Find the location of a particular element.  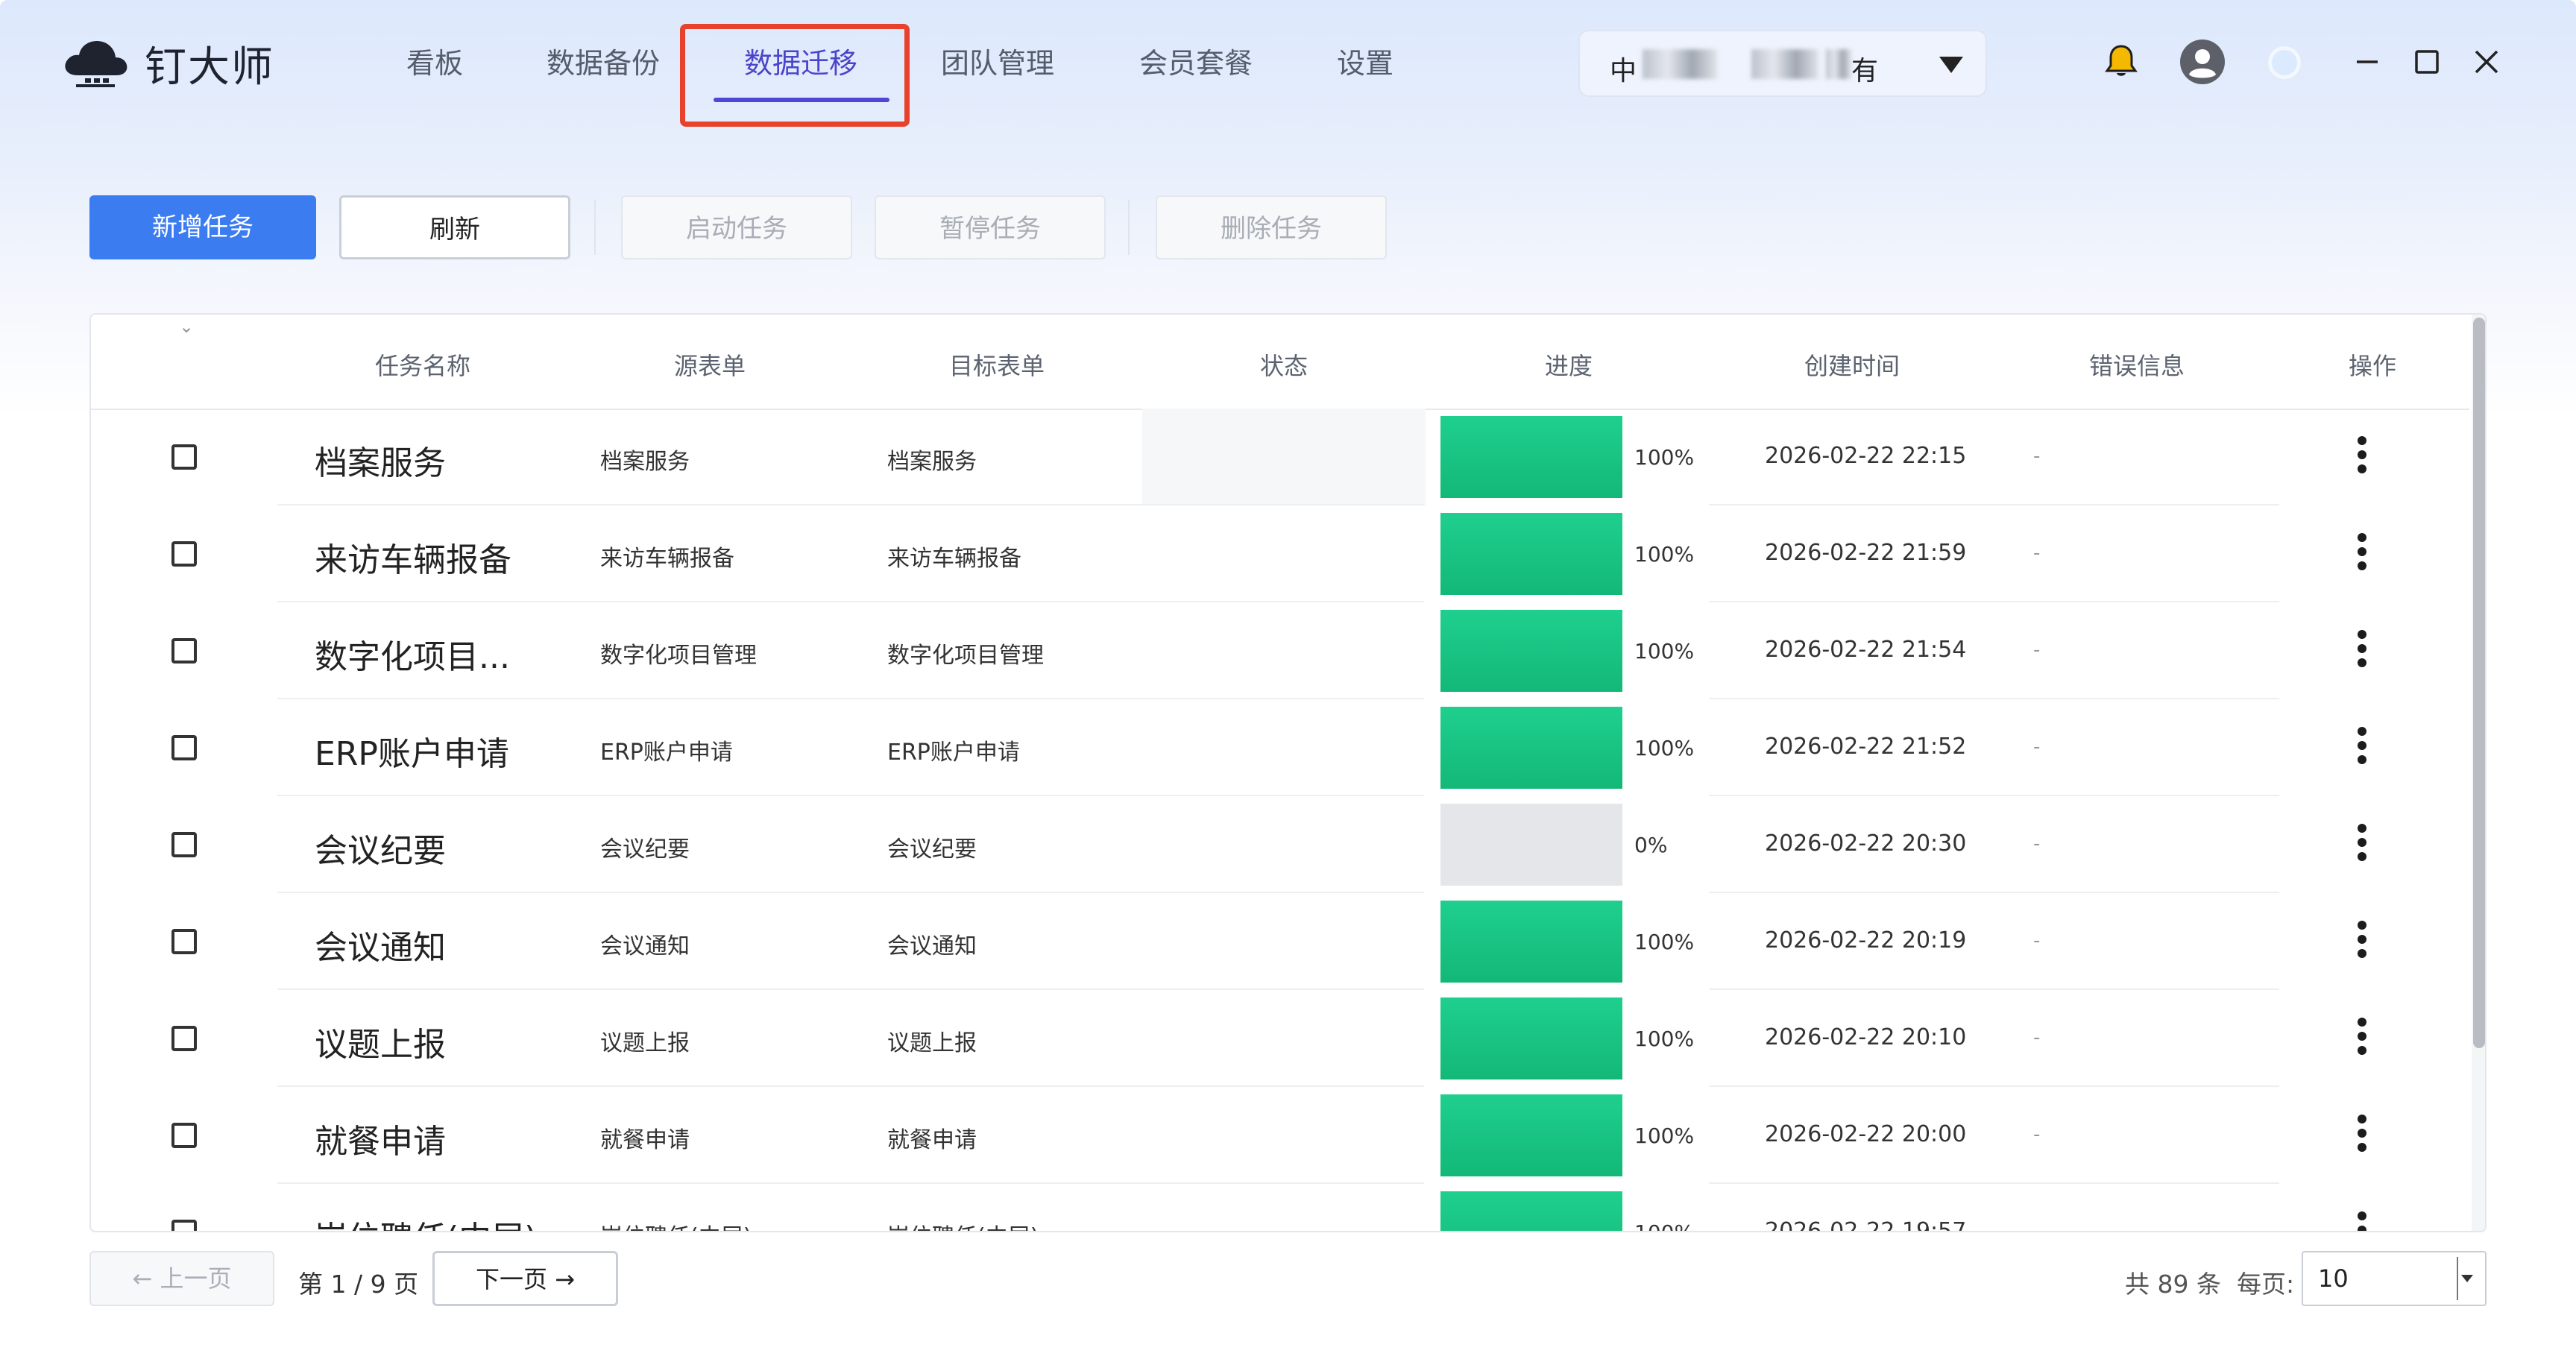

nav-item-team-management: 团队管理 is located at coordinates (997, 63).